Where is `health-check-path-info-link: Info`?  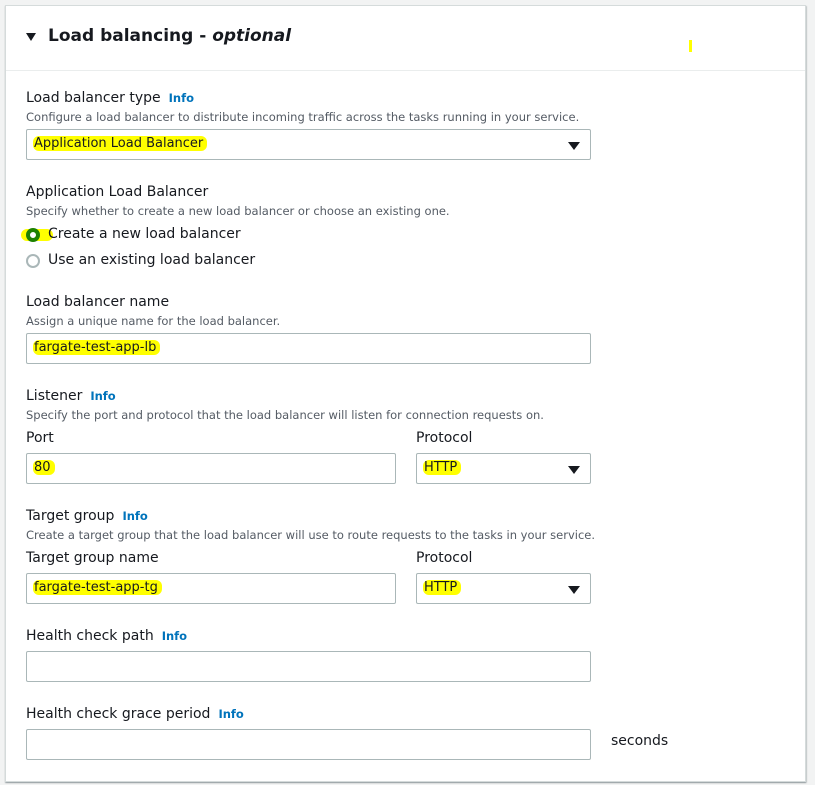
health-check-path-info-link: Info is located at coordinates (174, 636).